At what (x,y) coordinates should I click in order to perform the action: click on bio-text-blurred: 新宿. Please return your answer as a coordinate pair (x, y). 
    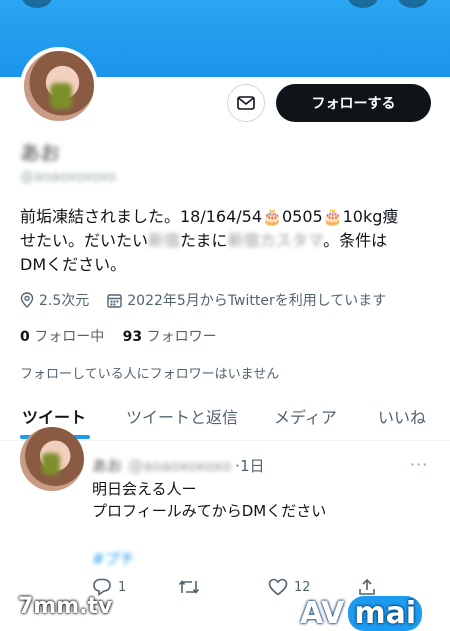
    Looking at the image, I should click on (164, 240).